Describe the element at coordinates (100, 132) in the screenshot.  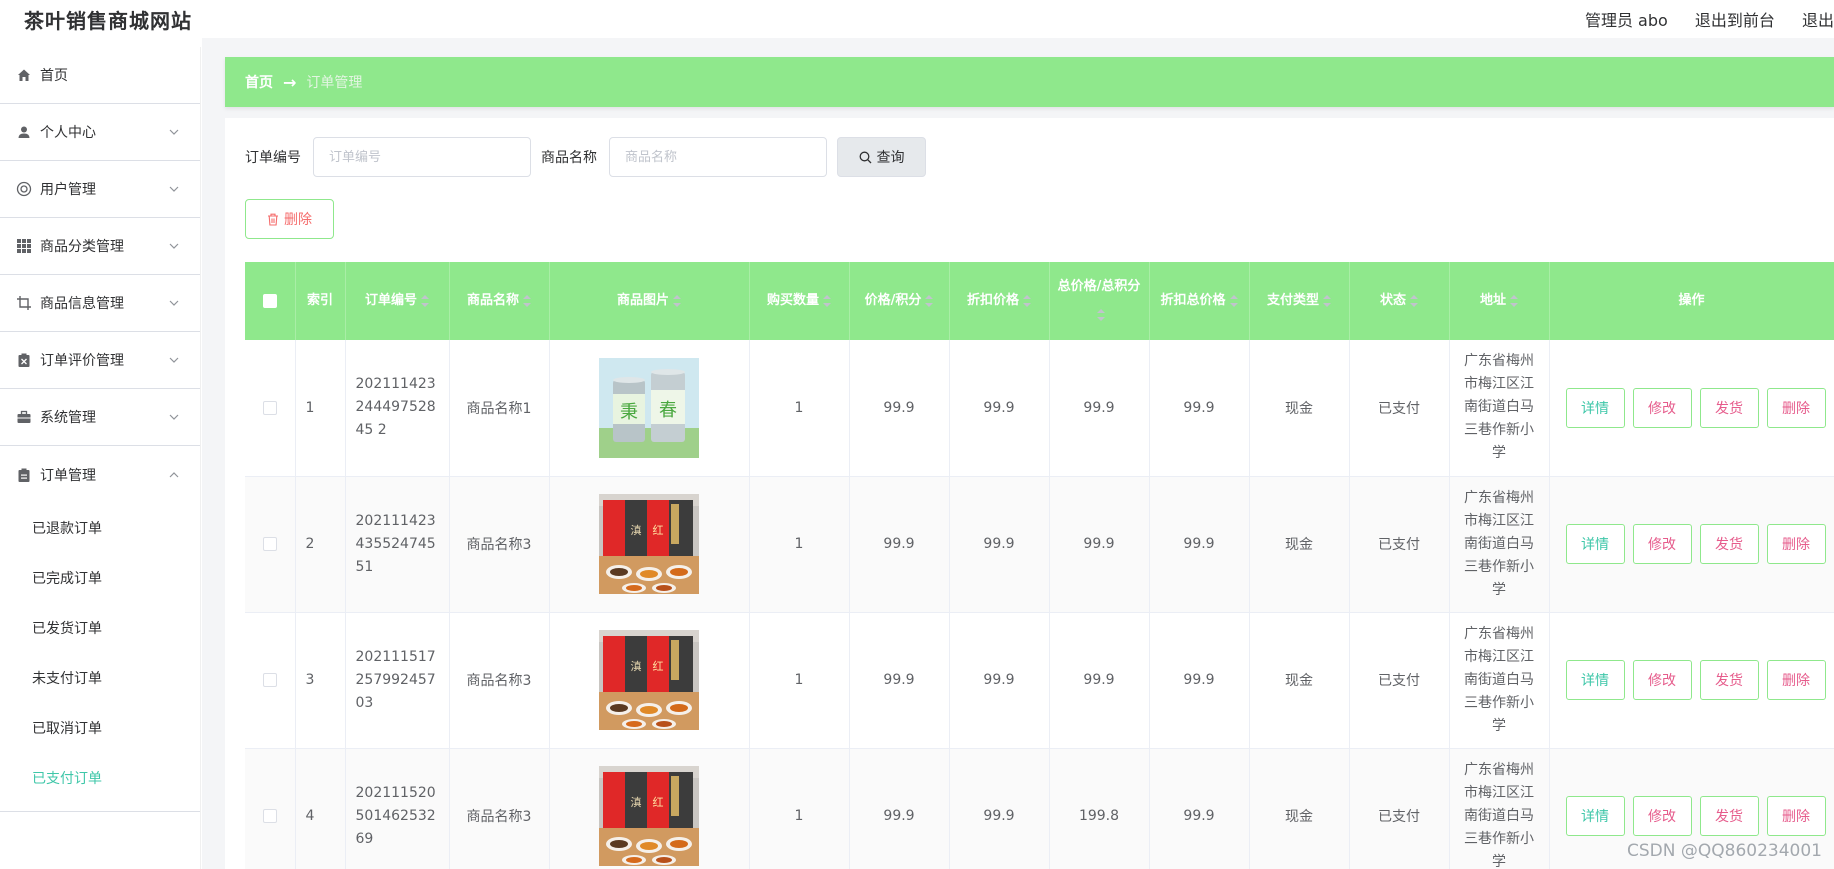
I see `sidebar-item-personal-center: 个人中心` at that location.